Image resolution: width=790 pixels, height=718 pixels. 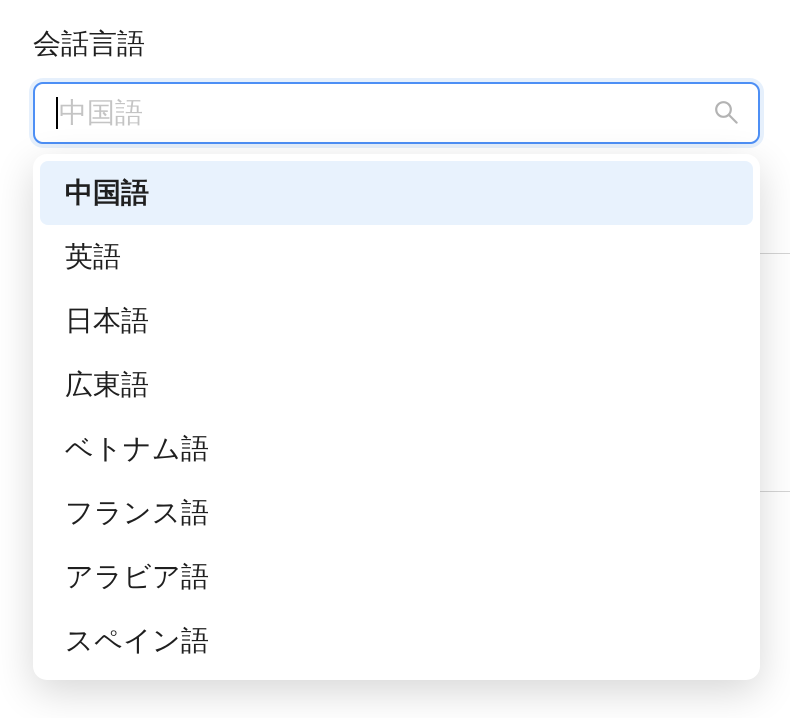 What do you see at coordinates (396, 193) in the screenshot?
I see `dropdown-option: 中国語` at bounding box center [396, 193].